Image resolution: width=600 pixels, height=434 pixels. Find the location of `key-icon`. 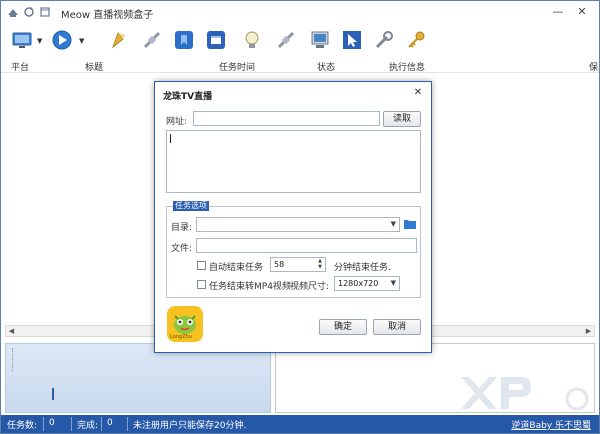

key-icon is located at coordinates (416, 40).